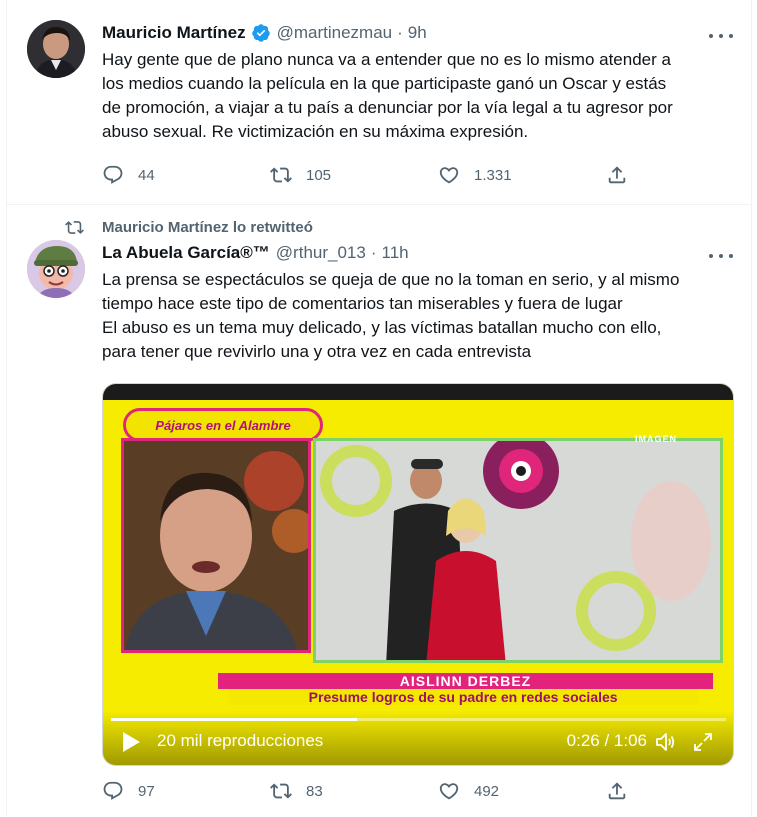 The image size is (757, 817). Describe the element at coordinates (354, 175) in the screenshot. I see `retweet-button: 105` at that location.